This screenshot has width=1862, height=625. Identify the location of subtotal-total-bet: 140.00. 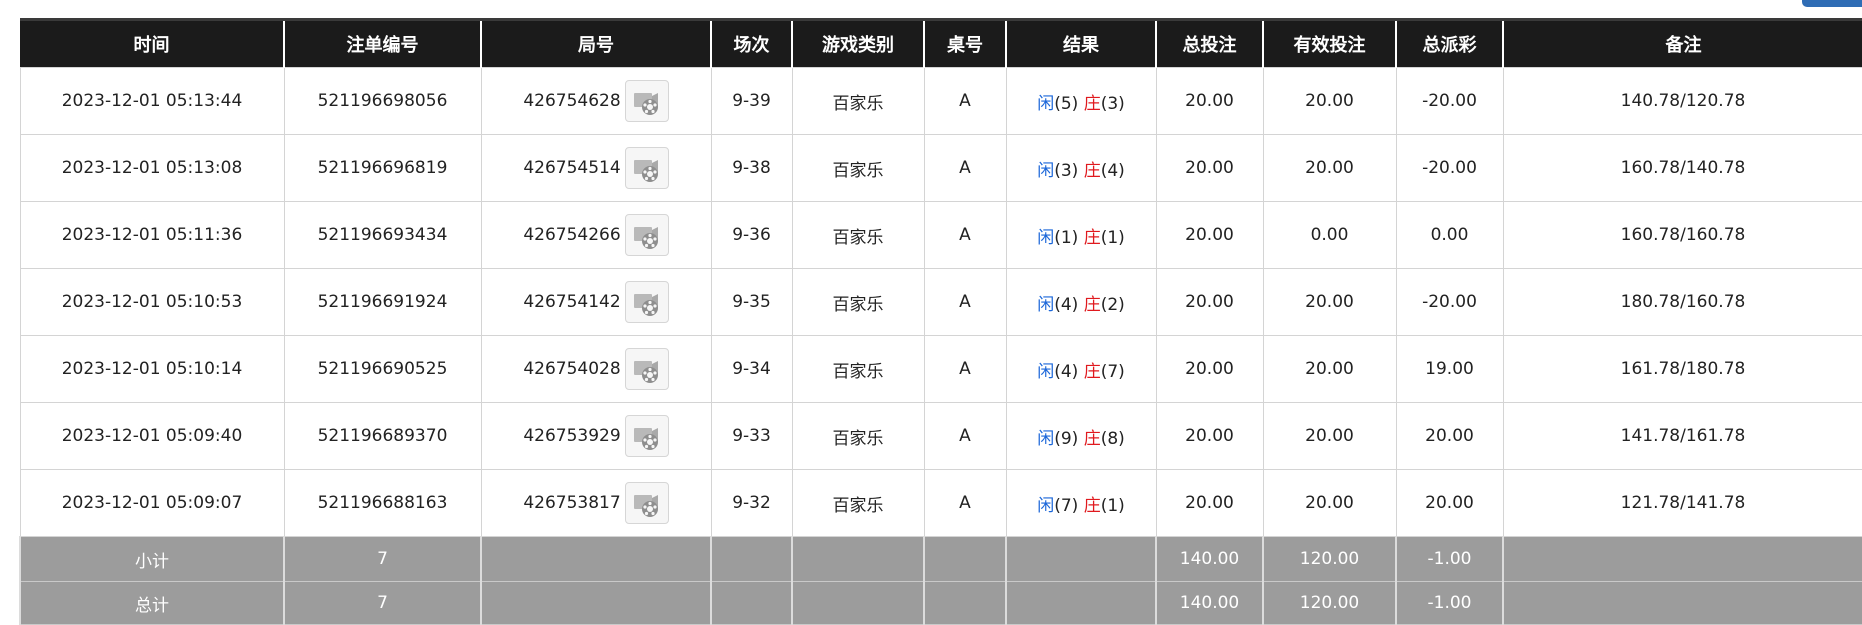
(1209, 559).